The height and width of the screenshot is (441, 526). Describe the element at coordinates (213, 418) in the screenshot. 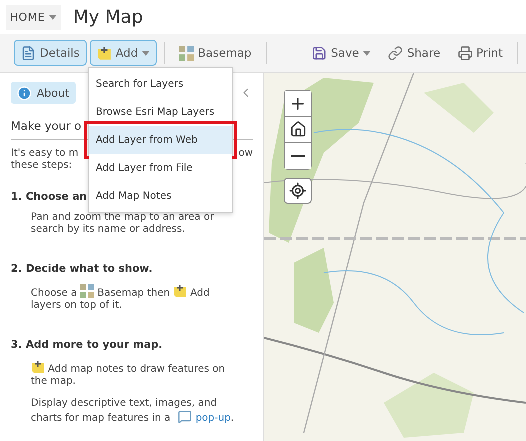

I see `popup-link: pop-up` at that location.